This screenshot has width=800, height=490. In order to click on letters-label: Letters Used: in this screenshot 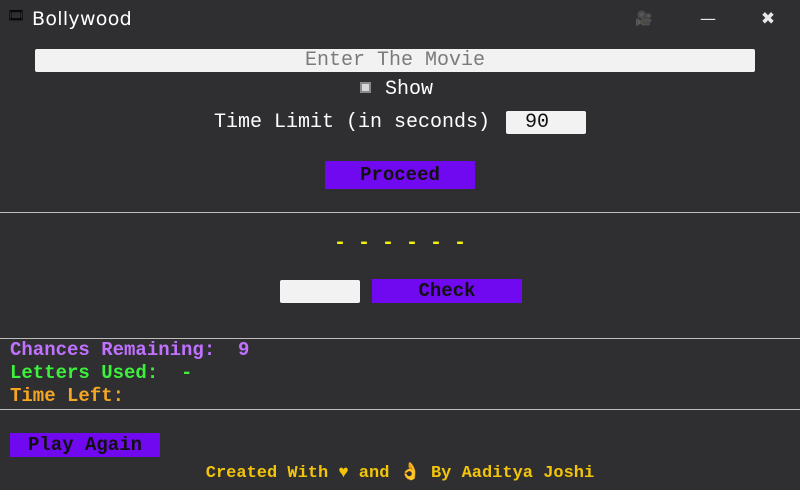, I will do `click(84, 373)`.